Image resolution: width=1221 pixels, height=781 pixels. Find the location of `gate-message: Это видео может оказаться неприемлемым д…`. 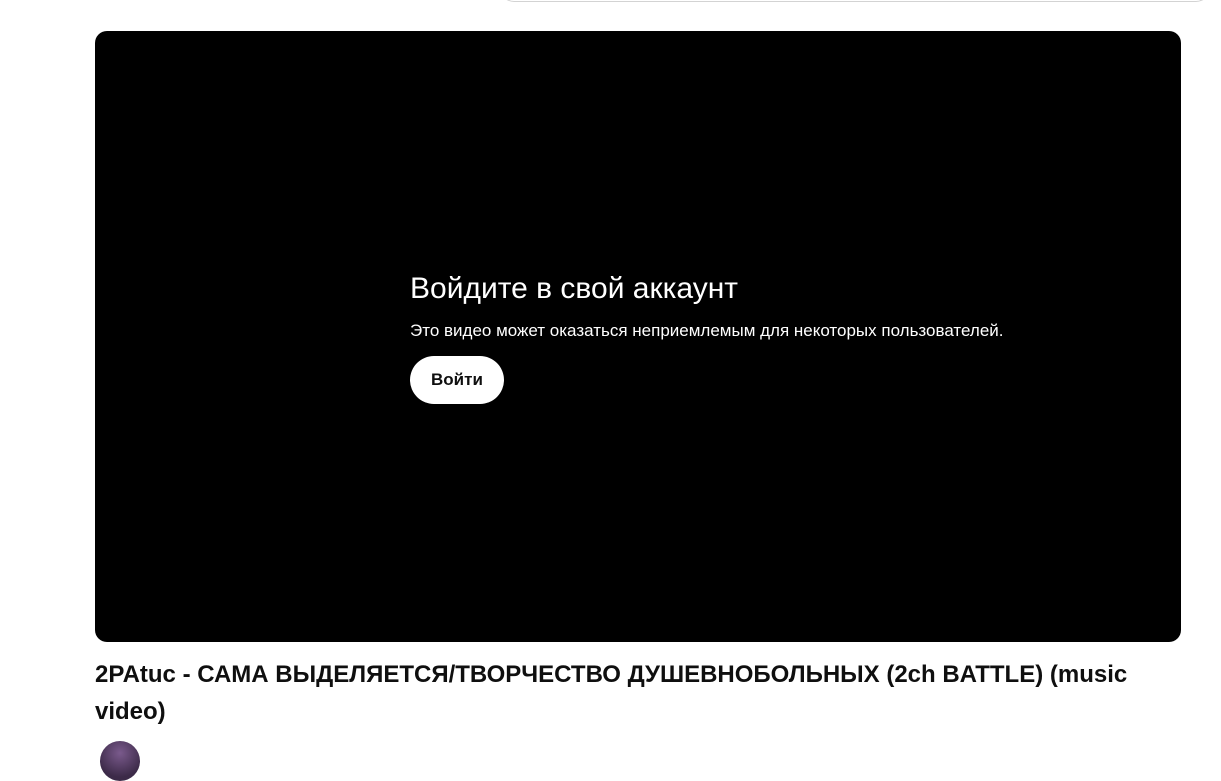

gate-message: Это видео может оказаться неприемлемым д… is located at coordinates (707, 330).